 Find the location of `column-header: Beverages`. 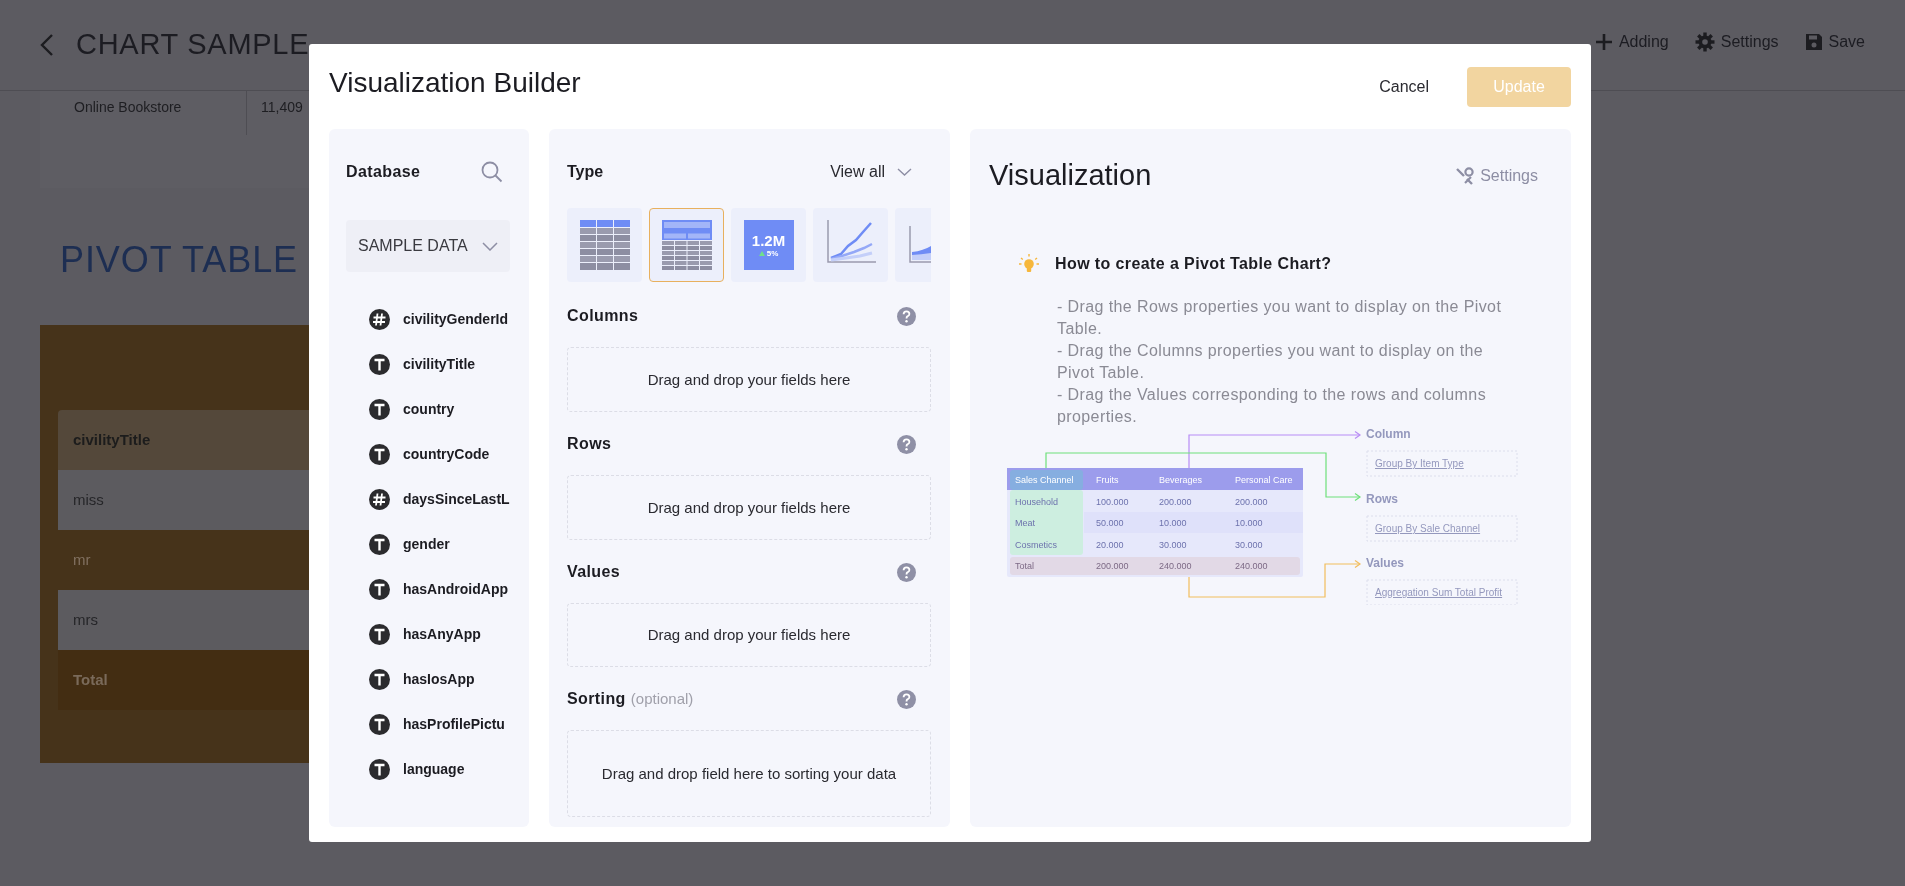

column-header: Beverages is located at coordinates (1181, 480).